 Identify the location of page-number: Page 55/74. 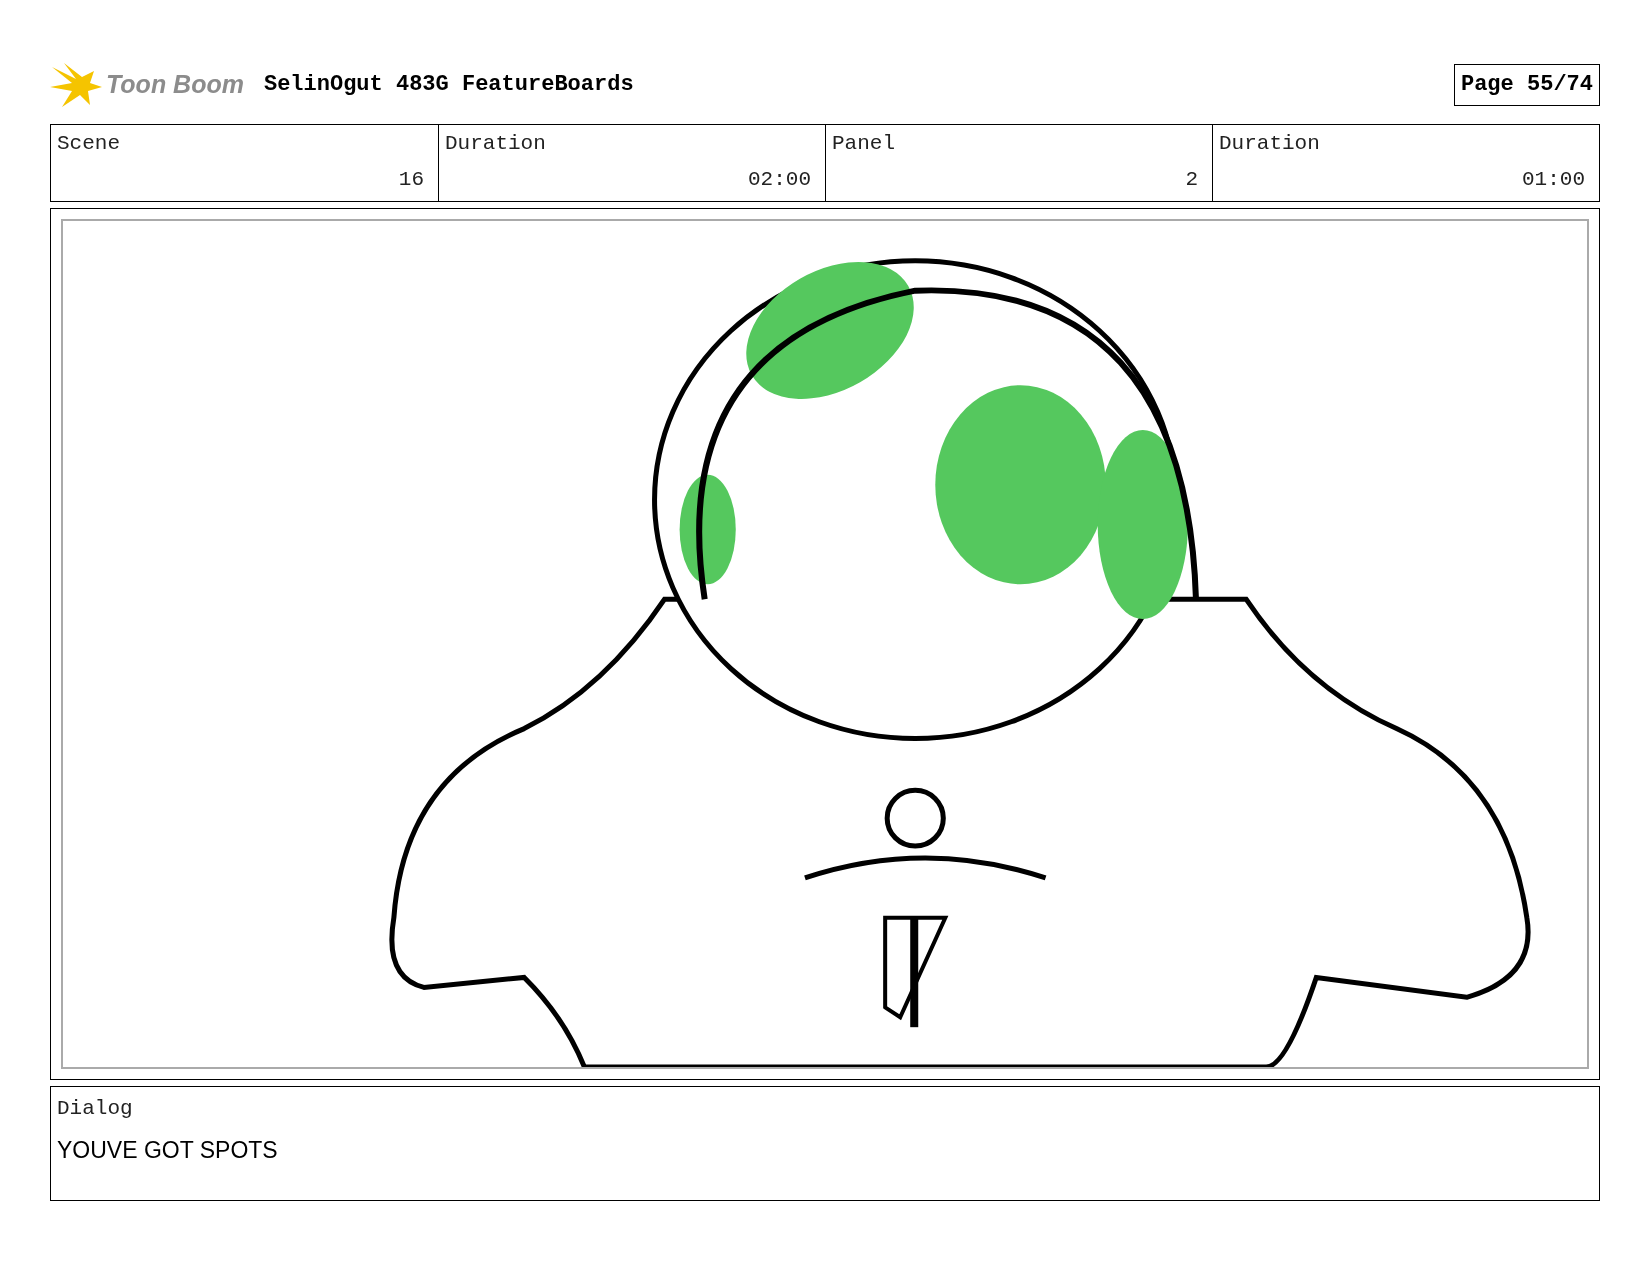
(1526, 84).